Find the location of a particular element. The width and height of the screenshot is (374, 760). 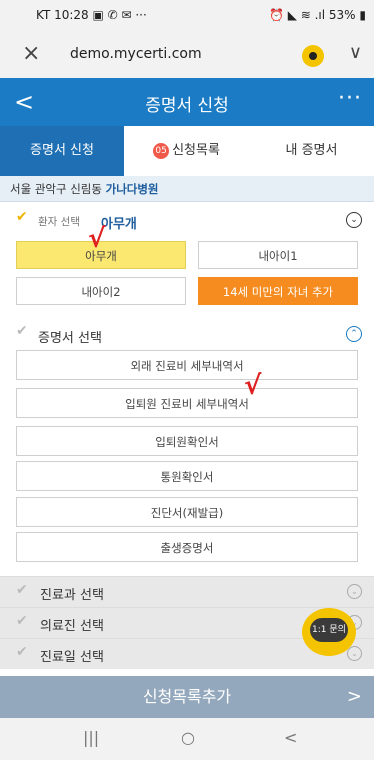

tab-list: 05 신청목록 is located at coordinates (186, 151).